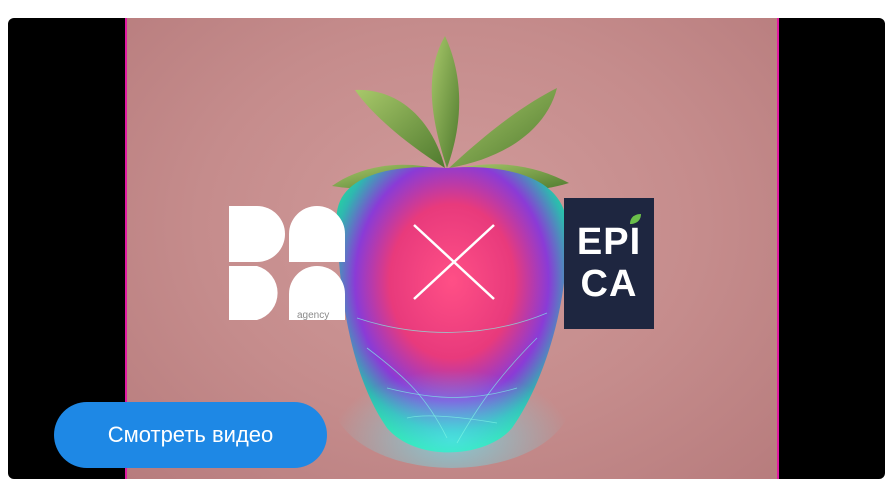  I want to click on dada-sub-label: agency, so click(313, 315).